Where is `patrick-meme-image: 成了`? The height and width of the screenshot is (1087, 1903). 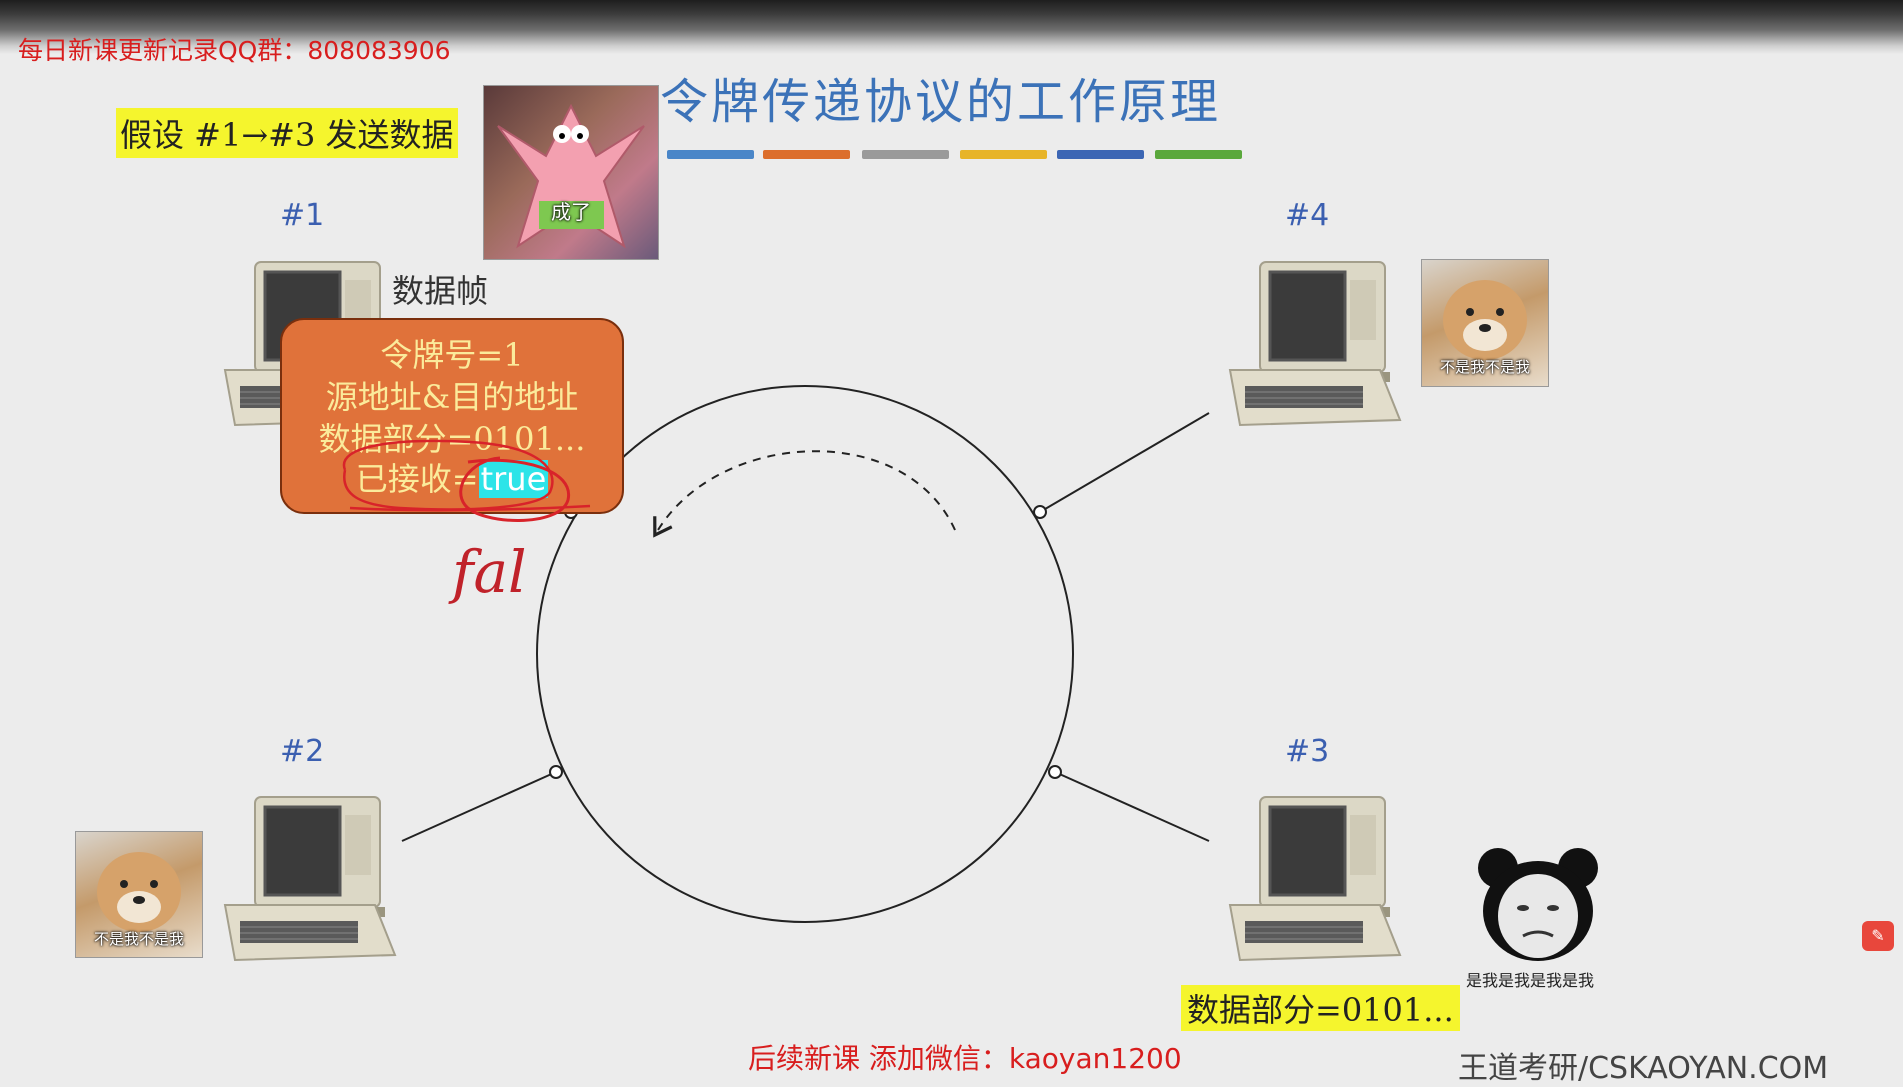
patrick-meme-image: 成了 is located at coordinates (571, 172).